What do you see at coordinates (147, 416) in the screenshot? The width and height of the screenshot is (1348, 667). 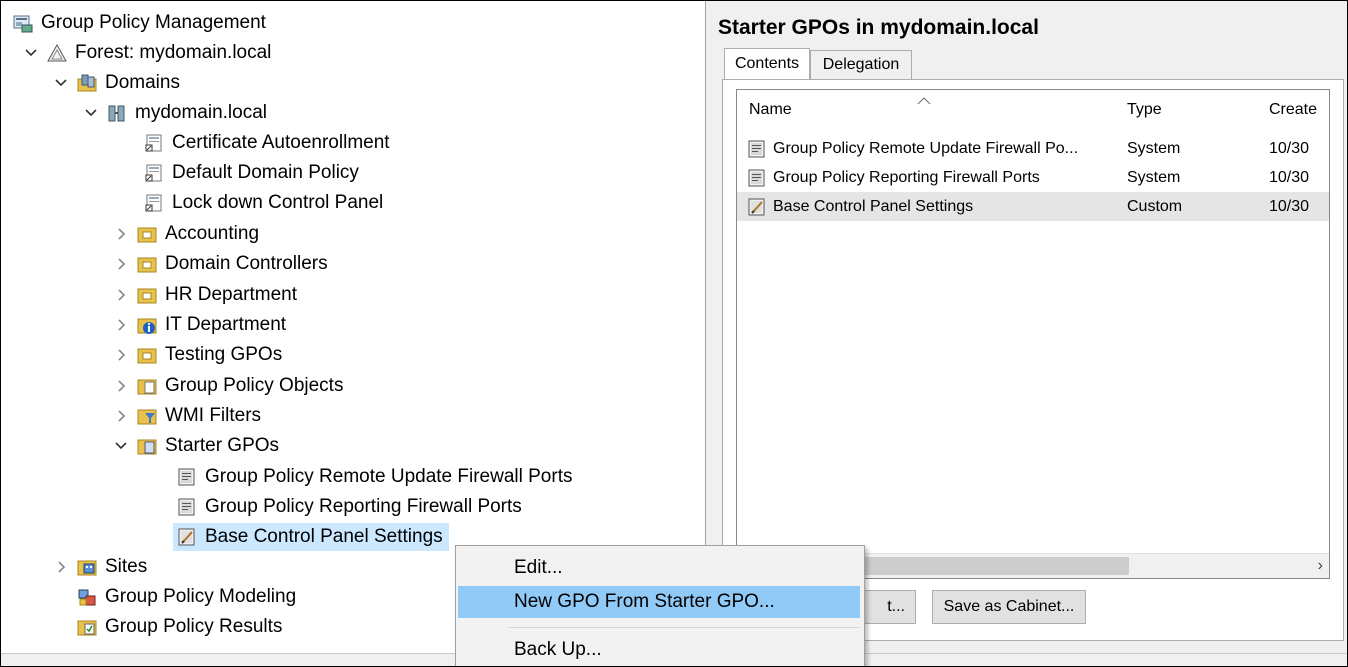 I see `wmi-filter-icon` at bounding box center [147, 416].